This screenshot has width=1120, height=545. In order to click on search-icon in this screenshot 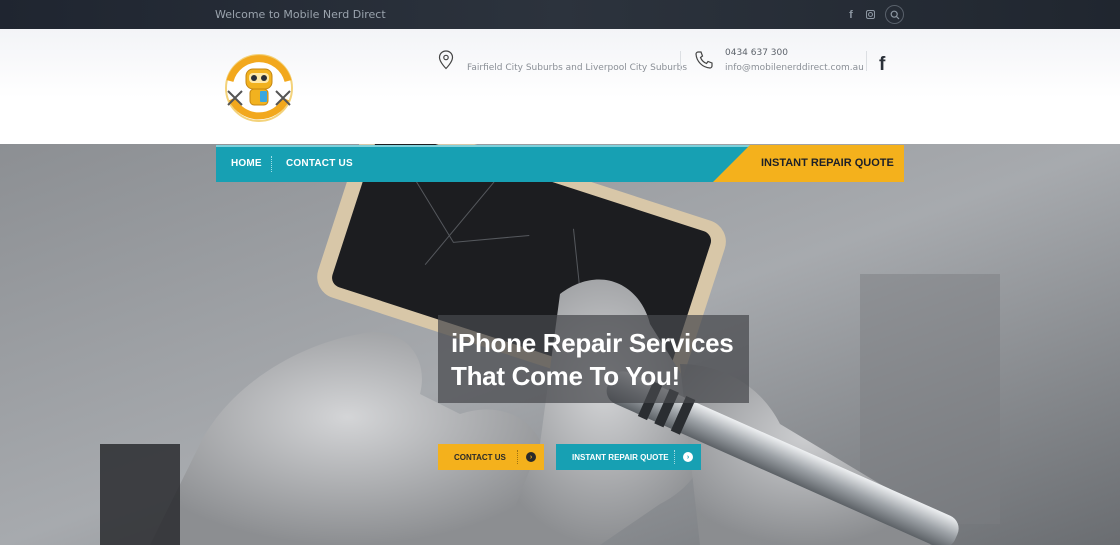, I will do `click(894, 14)`.